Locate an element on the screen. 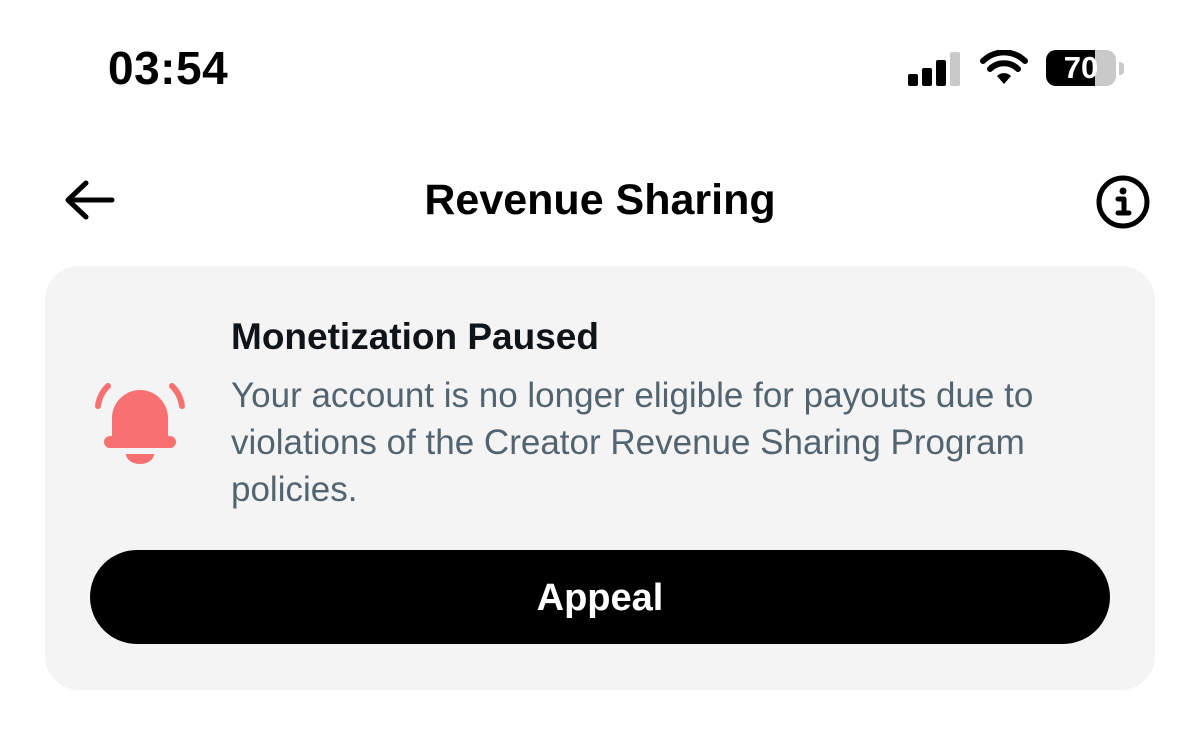 This screenshot has width=1200, height=730. appeal-button: Appeal is located at coordinates (600, 597).